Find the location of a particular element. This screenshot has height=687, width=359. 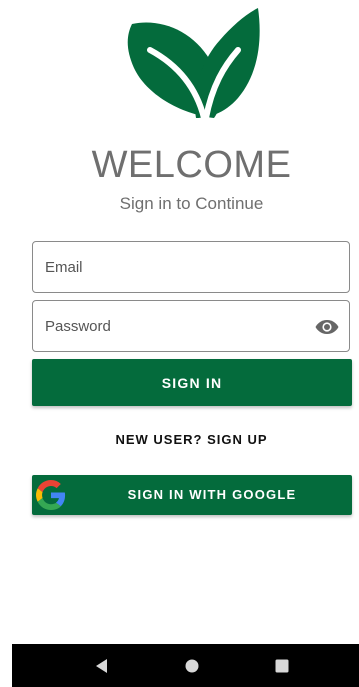

leaf-logo-icon is located at coordinates (193, 64).